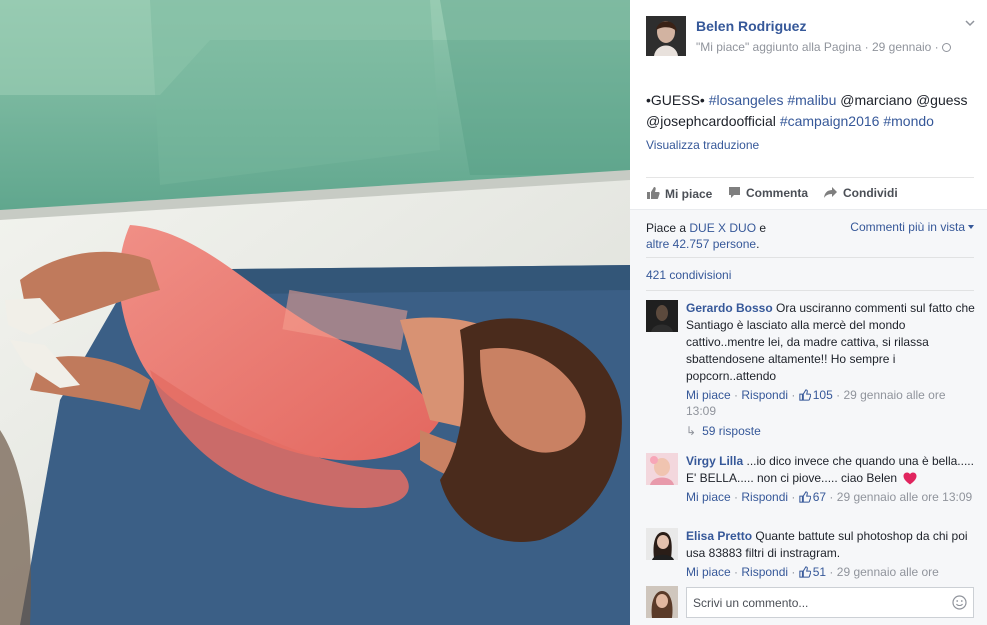 This screenshot has height=625, width=987. I want to click on share-label: Condividi, so click(870, 193).